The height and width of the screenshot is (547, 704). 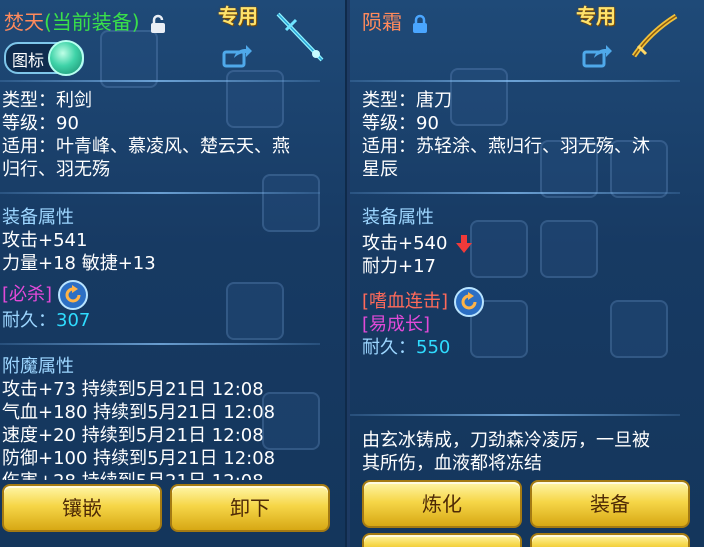 What do you see at coordinates (405, 243) in the screenshot?
I see `attack-value: 攻击+540` at bounding box center [405, 243].